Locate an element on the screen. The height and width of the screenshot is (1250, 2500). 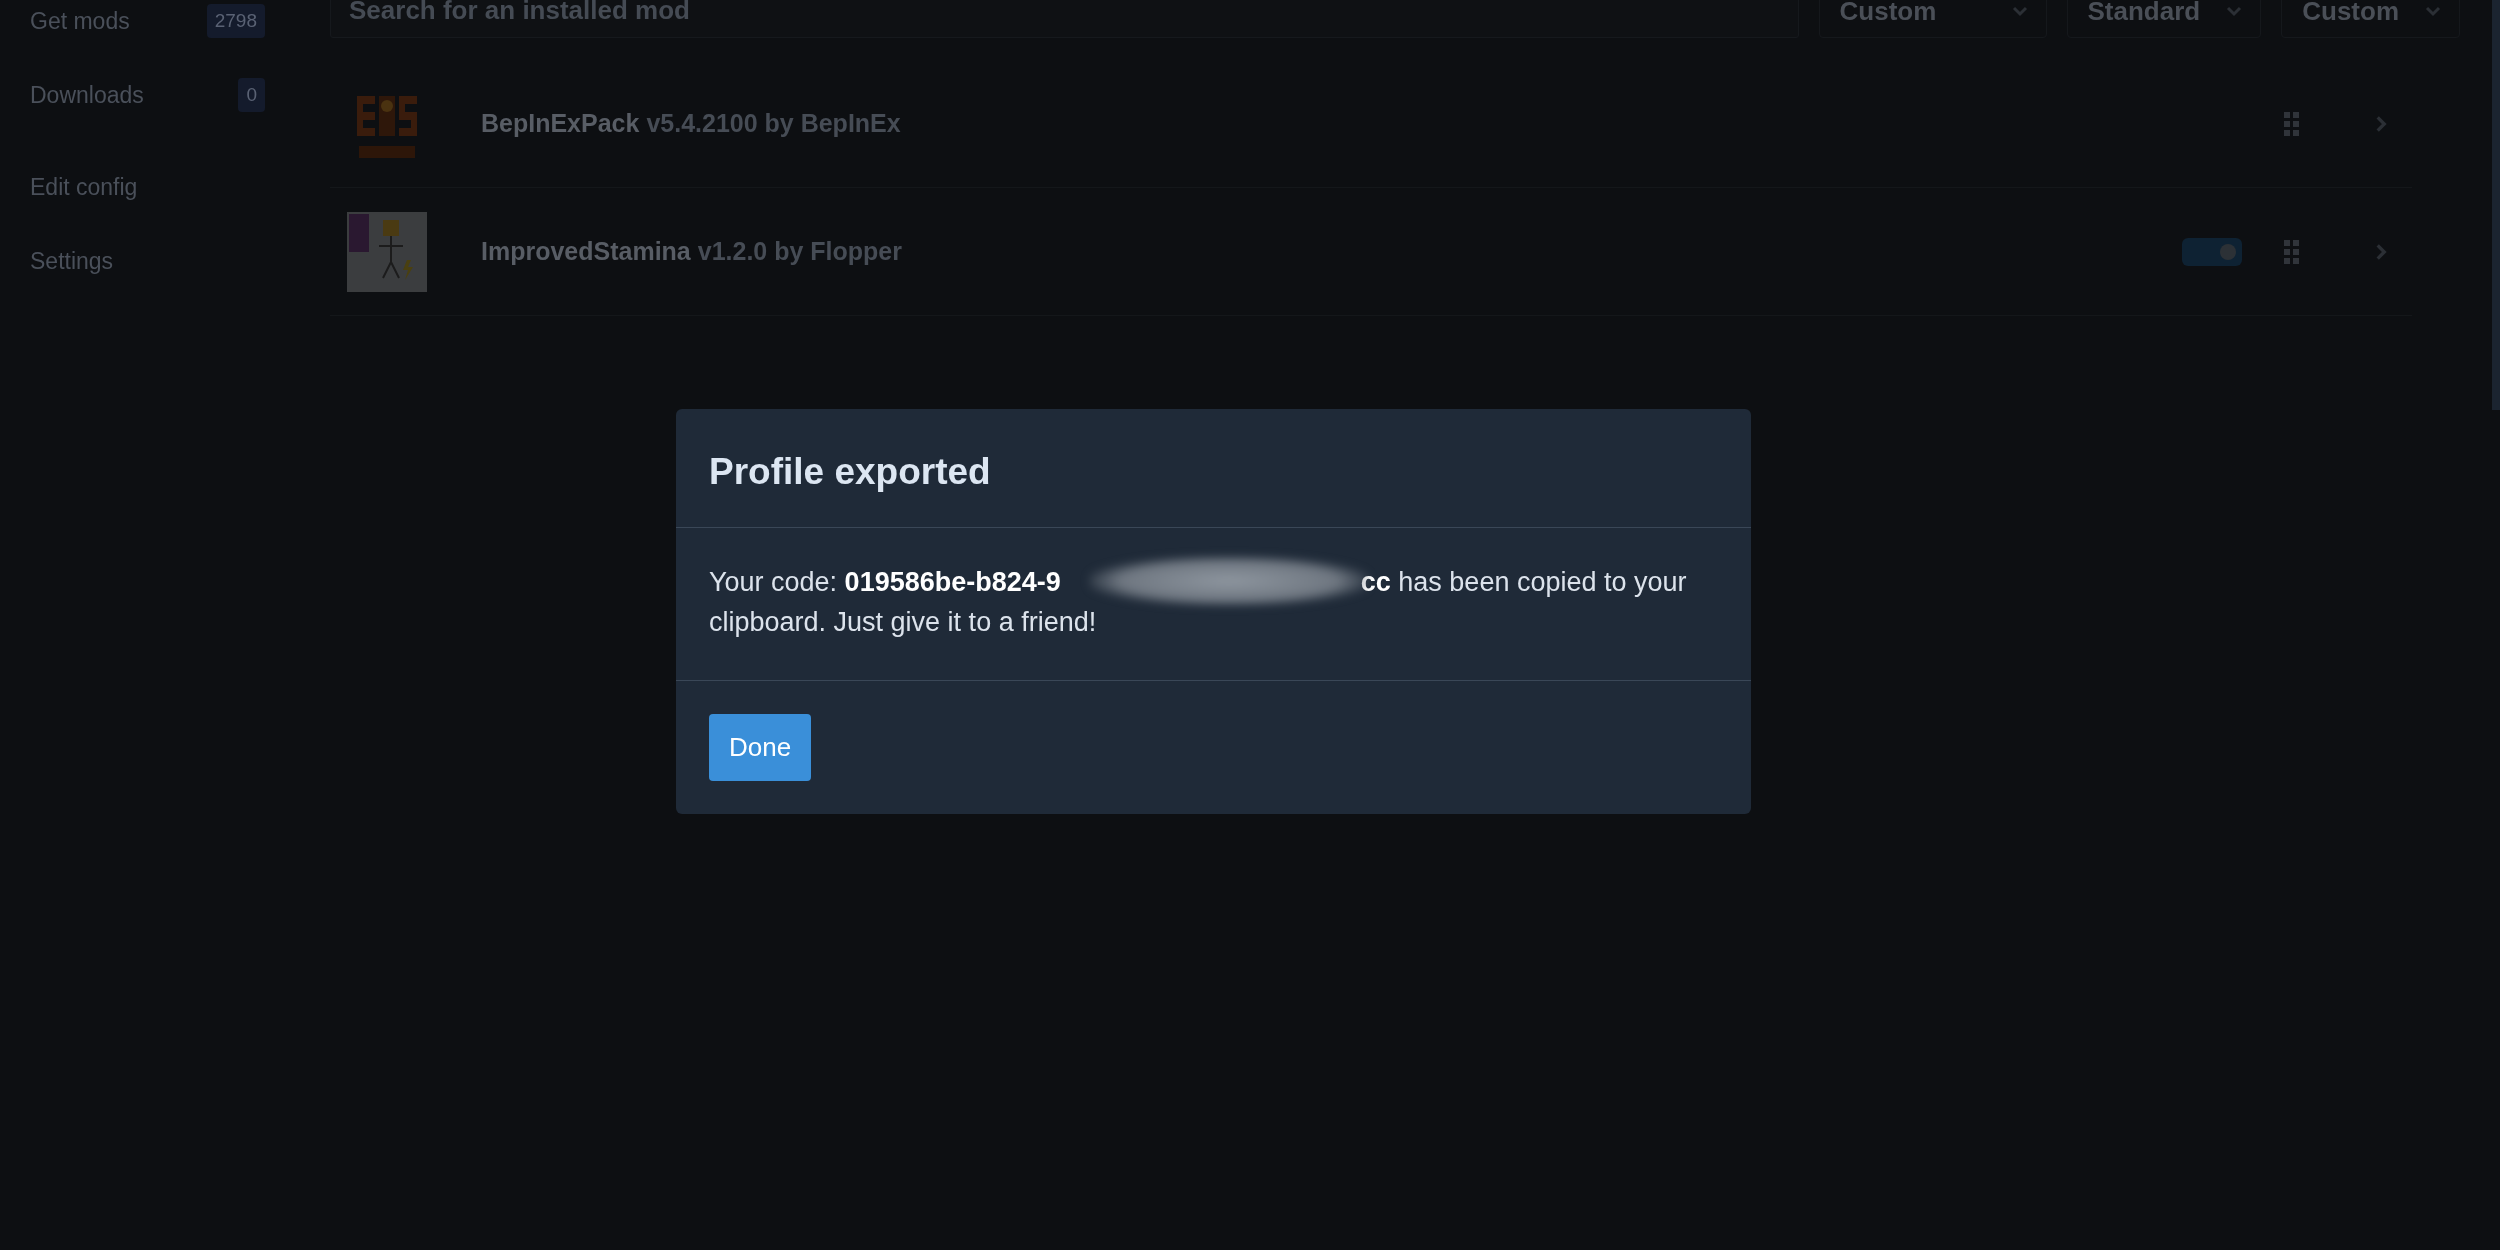
search-field: Search for an installed mod is located at coordinates (1064, 19).